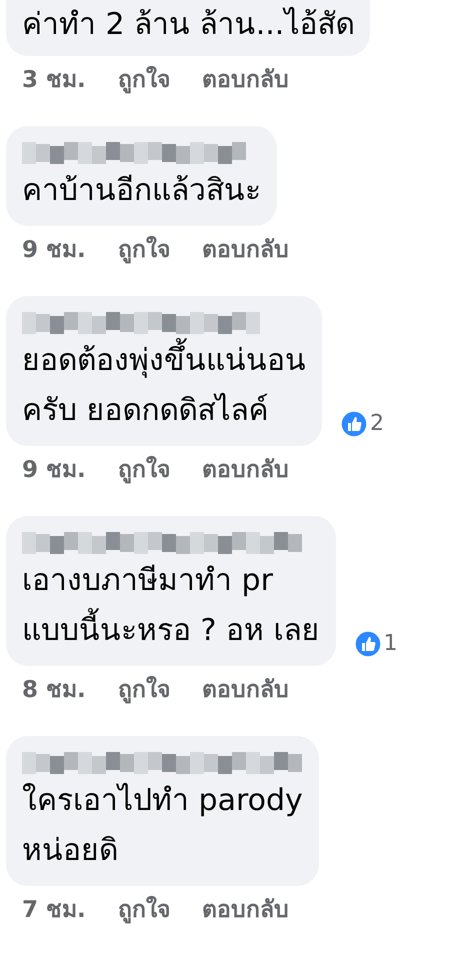  I want to click on comment-text: ใครเอาไปทำ parody, so click(162, 801).